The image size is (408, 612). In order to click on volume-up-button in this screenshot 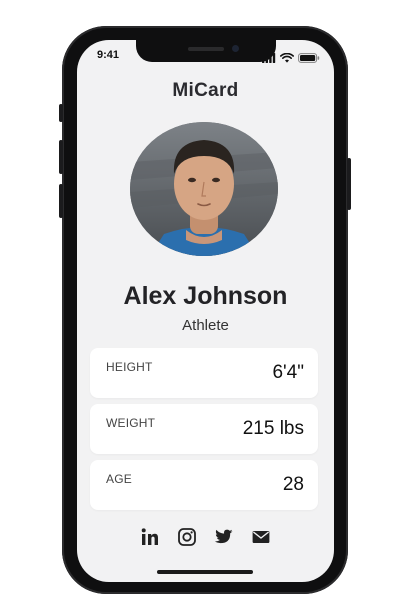, I will do `click(61, 157)`.